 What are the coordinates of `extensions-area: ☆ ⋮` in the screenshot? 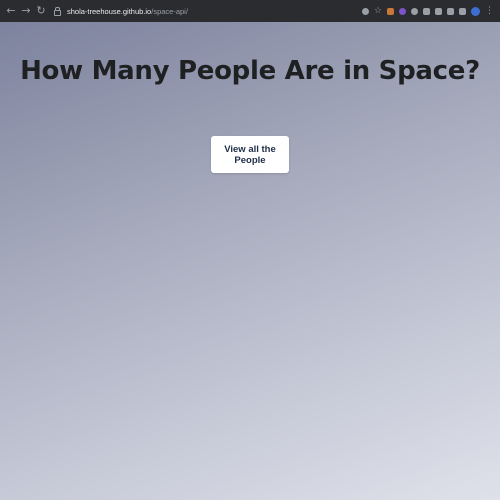 It's located at (427, 11).